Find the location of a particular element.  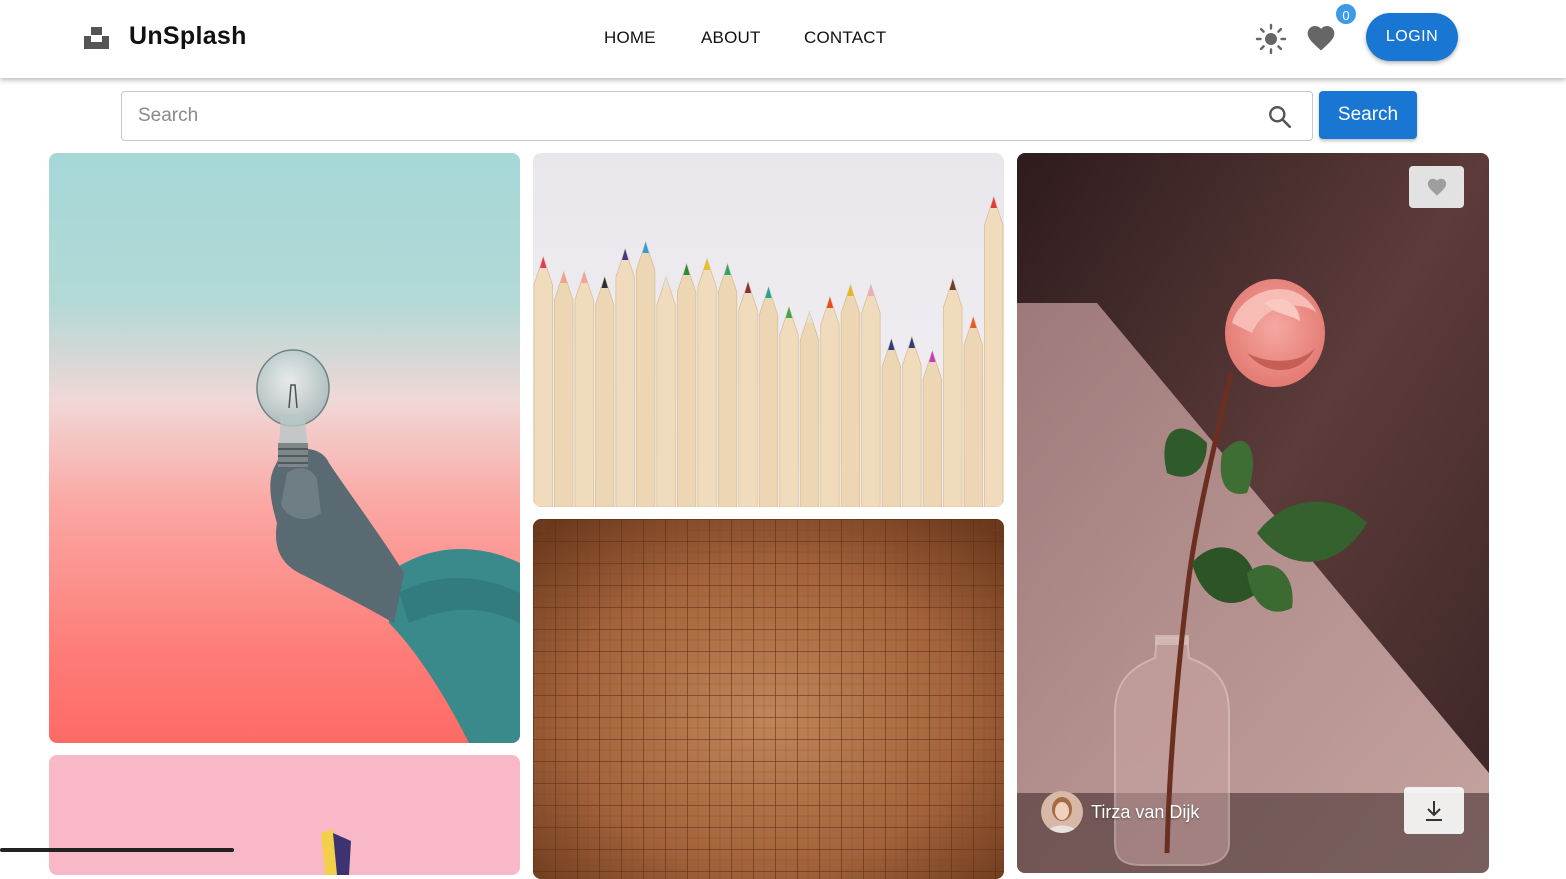

like-button is located at coordinates (1436, 187).